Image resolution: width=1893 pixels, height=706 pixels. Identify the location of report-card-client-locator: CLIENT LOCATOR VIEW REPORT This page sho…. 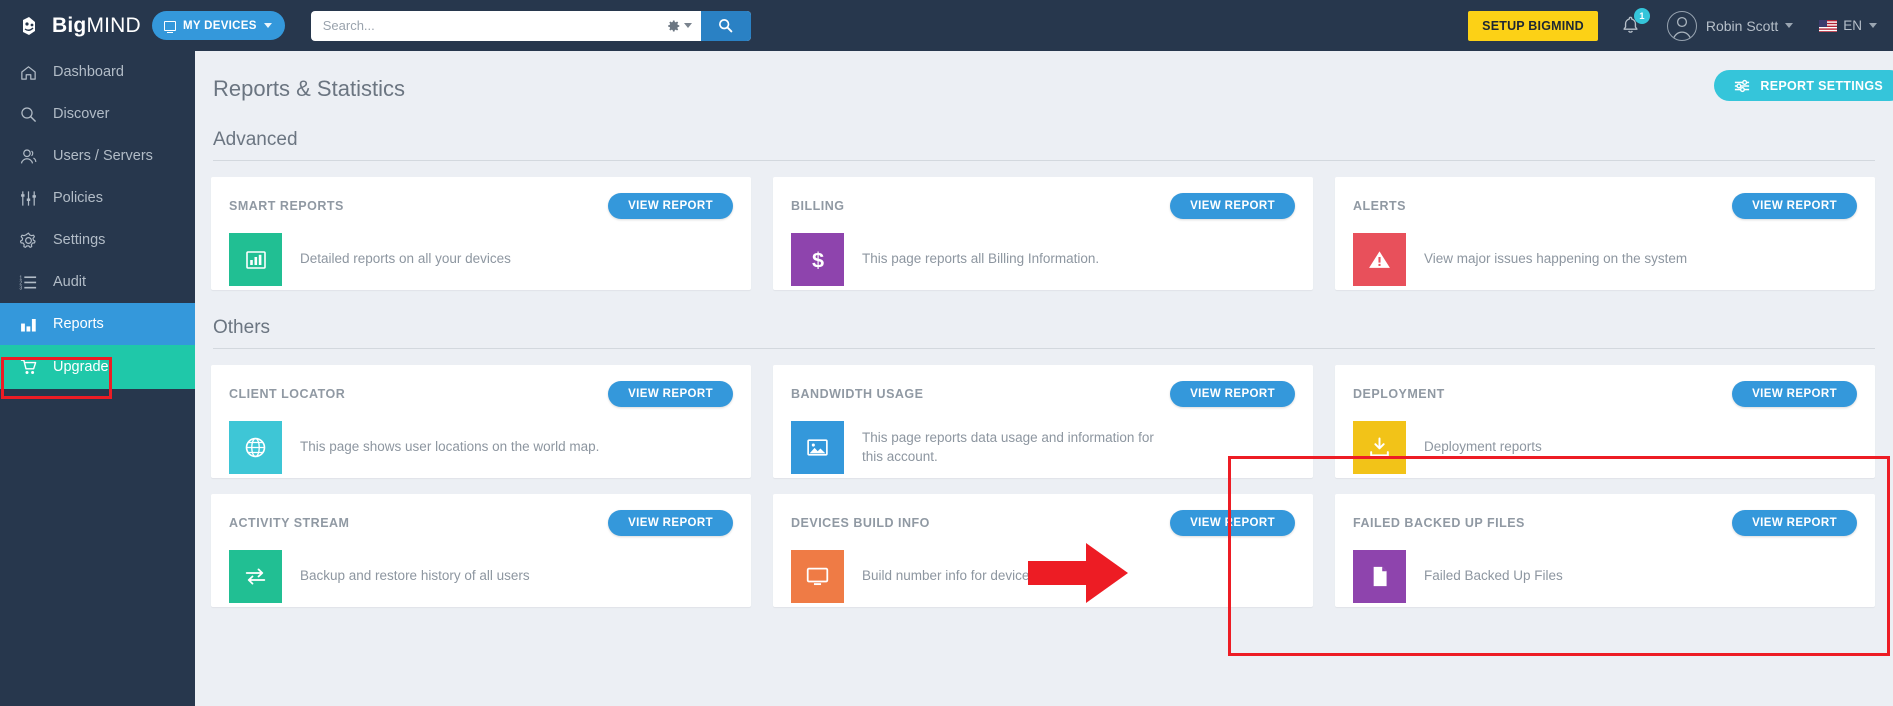
(481, 421).